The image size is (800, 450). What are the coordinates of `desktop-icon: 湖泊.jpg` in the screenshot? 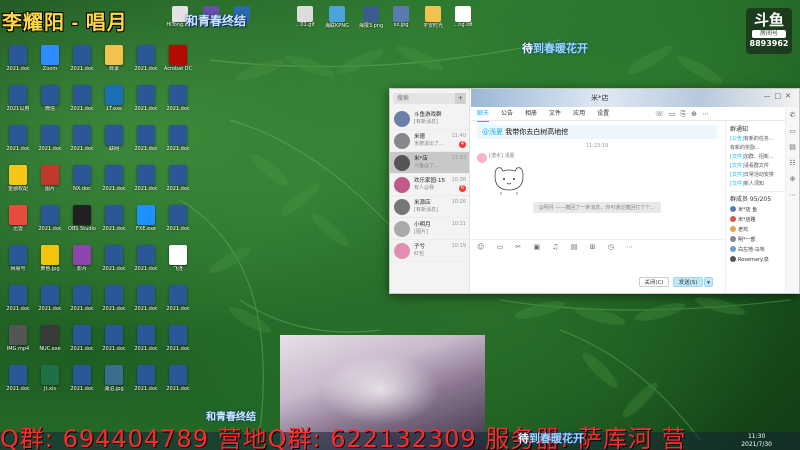 It's located at (114, 378).